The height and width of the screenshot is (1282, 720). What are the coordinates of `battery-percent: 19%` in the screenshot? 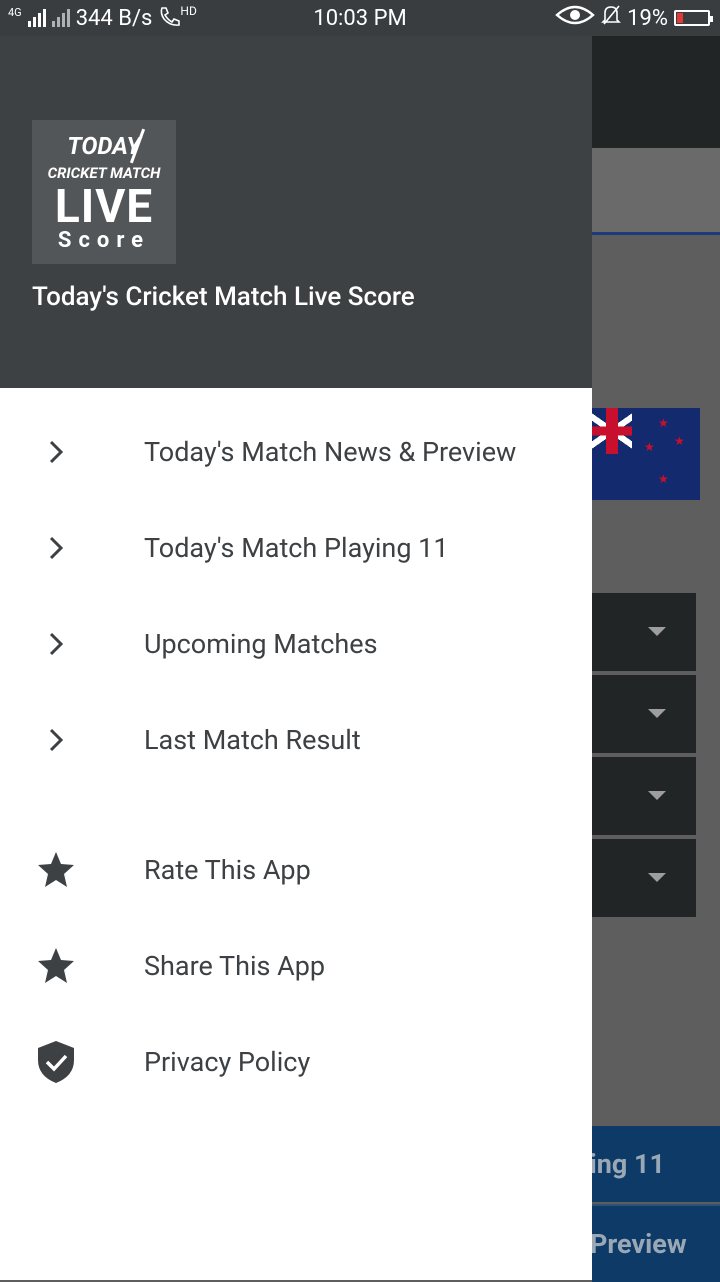 It's located at (647, 18).